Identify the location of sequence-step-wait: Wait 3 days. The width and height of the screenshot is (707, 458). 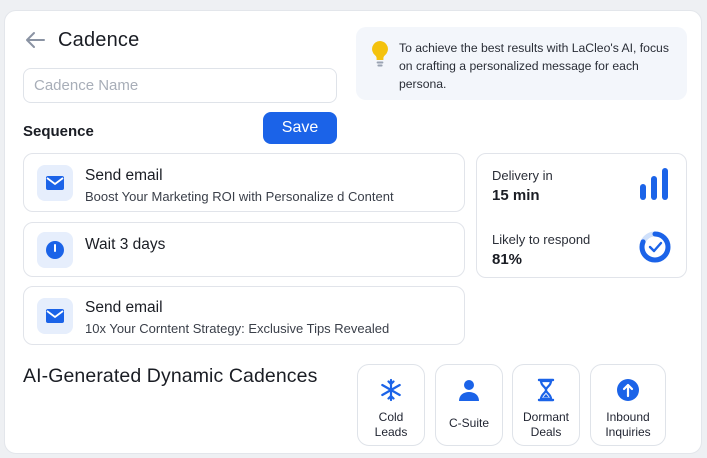
(244, 249).